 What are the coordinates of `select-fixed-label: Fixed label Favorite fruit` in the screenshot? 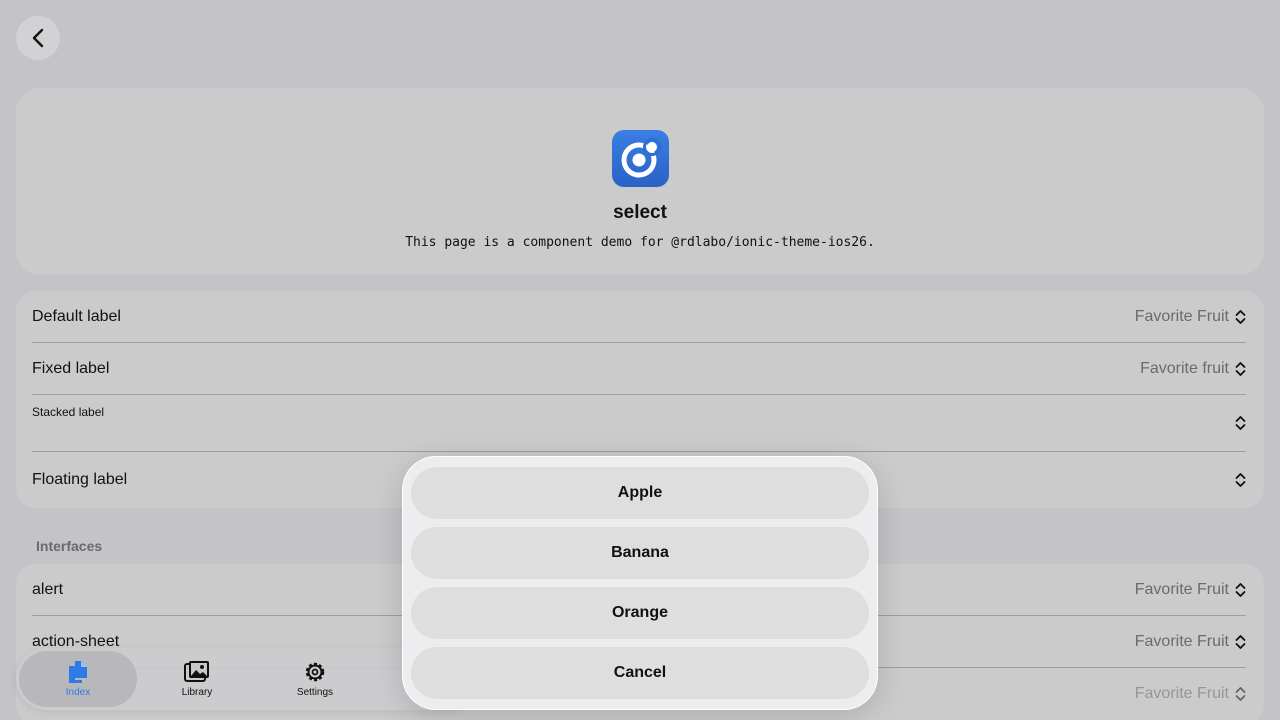 It's located at (639, 369).